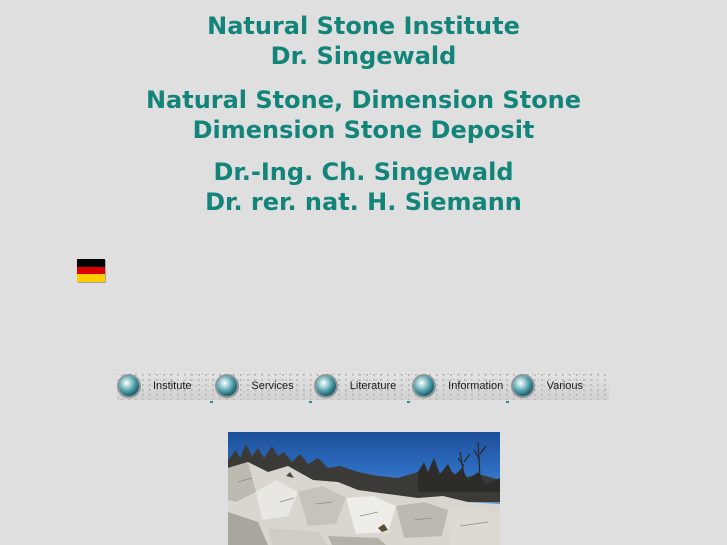  Describe the element at coordinates (363, 41) in the screenshot. I see `institute-title-block: Natural Stone Institute Dr. Singewald` at that location.